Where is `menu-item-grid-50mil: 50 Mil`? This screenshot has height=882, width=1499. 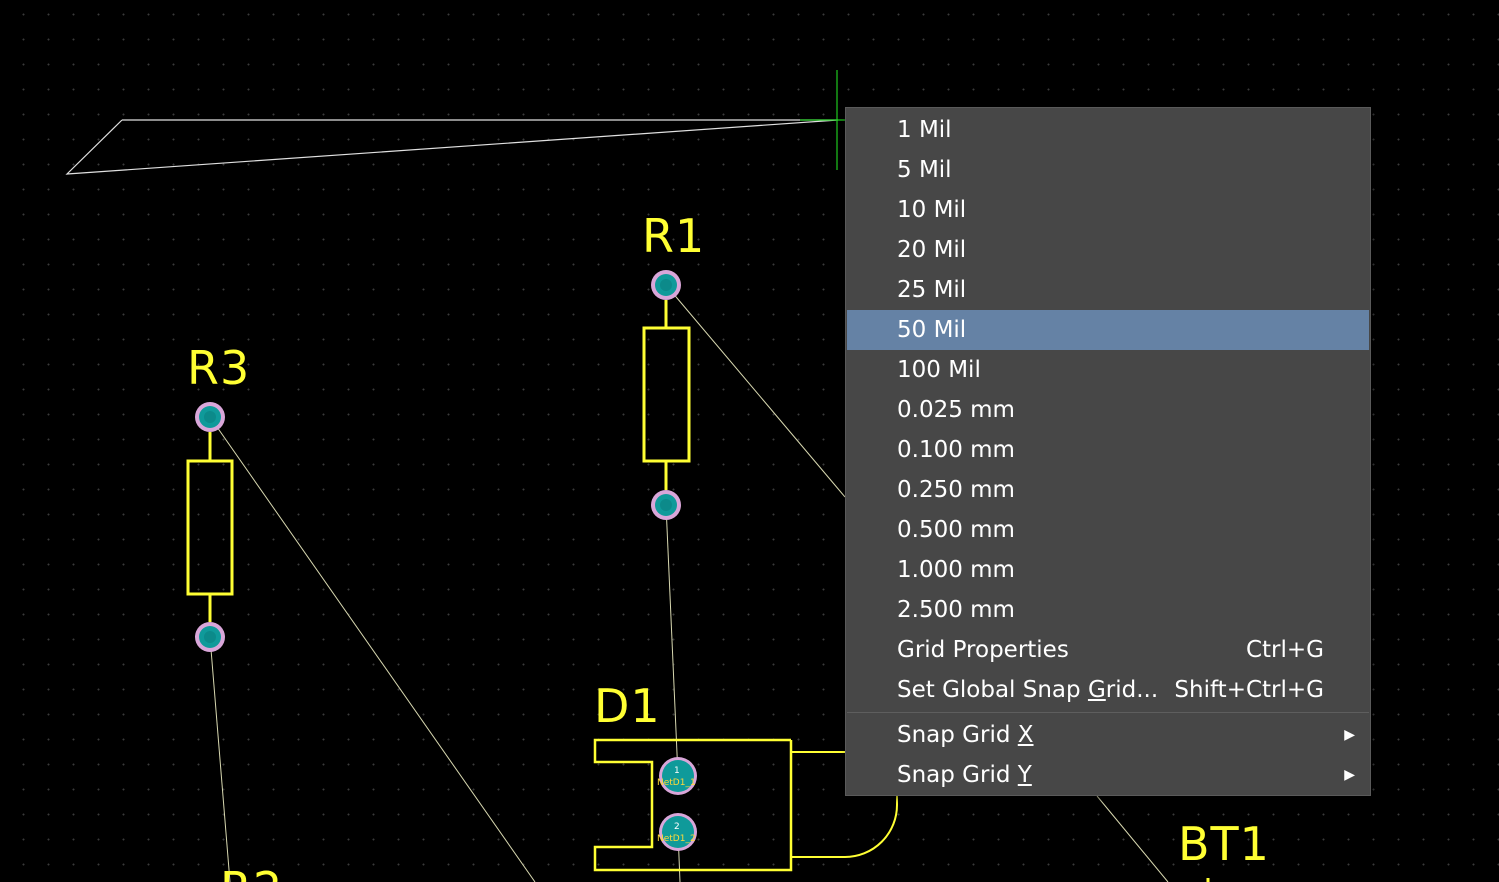 menu-item-grid-50mil: 50 Mil is located at coordinates (1108, 330).